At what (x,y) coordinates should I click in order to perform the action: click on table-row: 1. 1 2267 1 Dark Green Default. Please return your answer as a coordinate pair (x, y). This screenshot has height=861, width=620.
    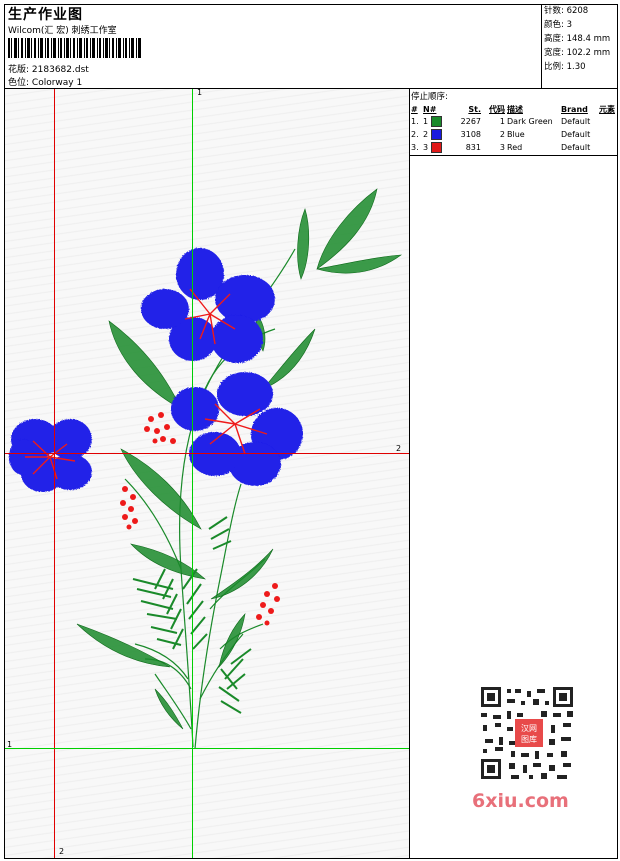
    Looking at the image, I should click on (514, 121).